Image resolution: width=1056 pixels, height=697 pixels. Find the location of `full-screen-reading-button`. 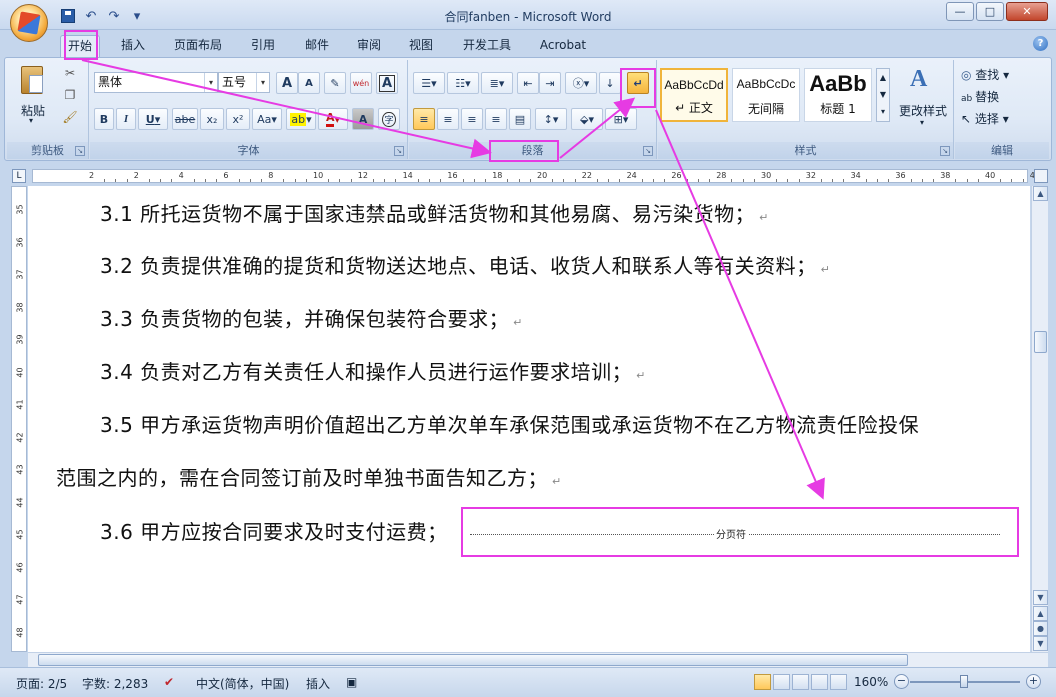

full-screen-reading-button is located at coordinates (781, 682).